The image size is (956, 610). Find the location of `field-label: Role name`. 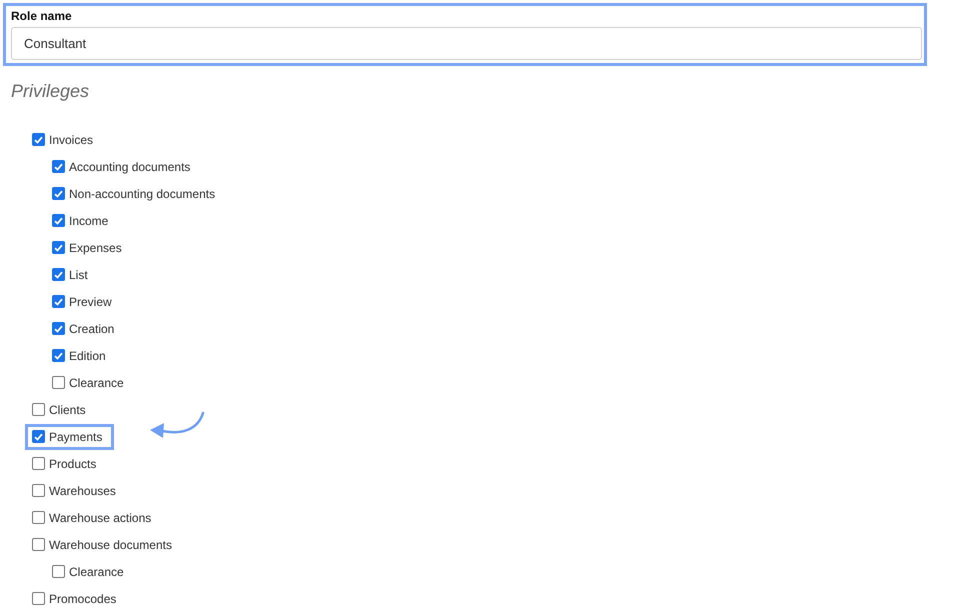

field-label: Role name is located at coordinates (42, 16).